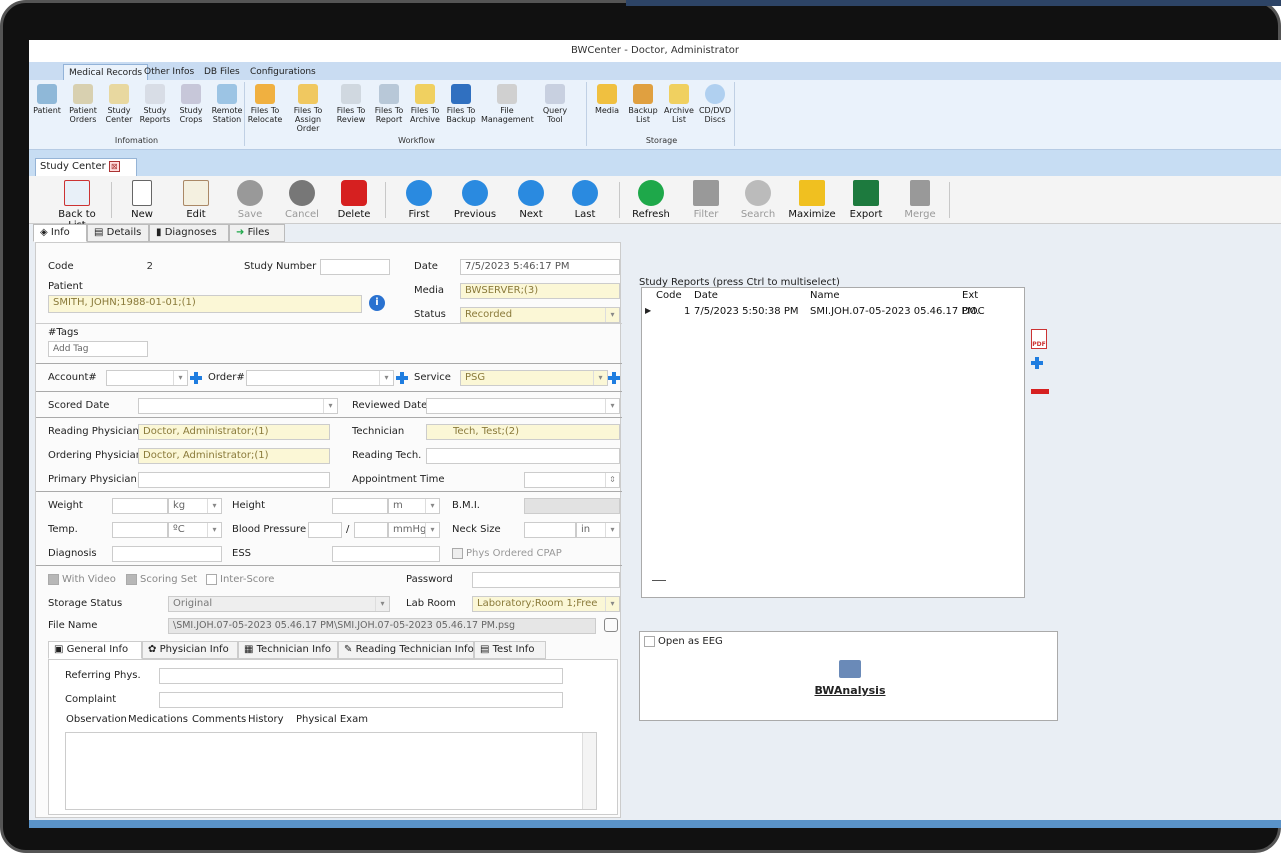  Describe the element at coordinates (825, 296) in the screenshot. I see `column-name: Name` at that location.